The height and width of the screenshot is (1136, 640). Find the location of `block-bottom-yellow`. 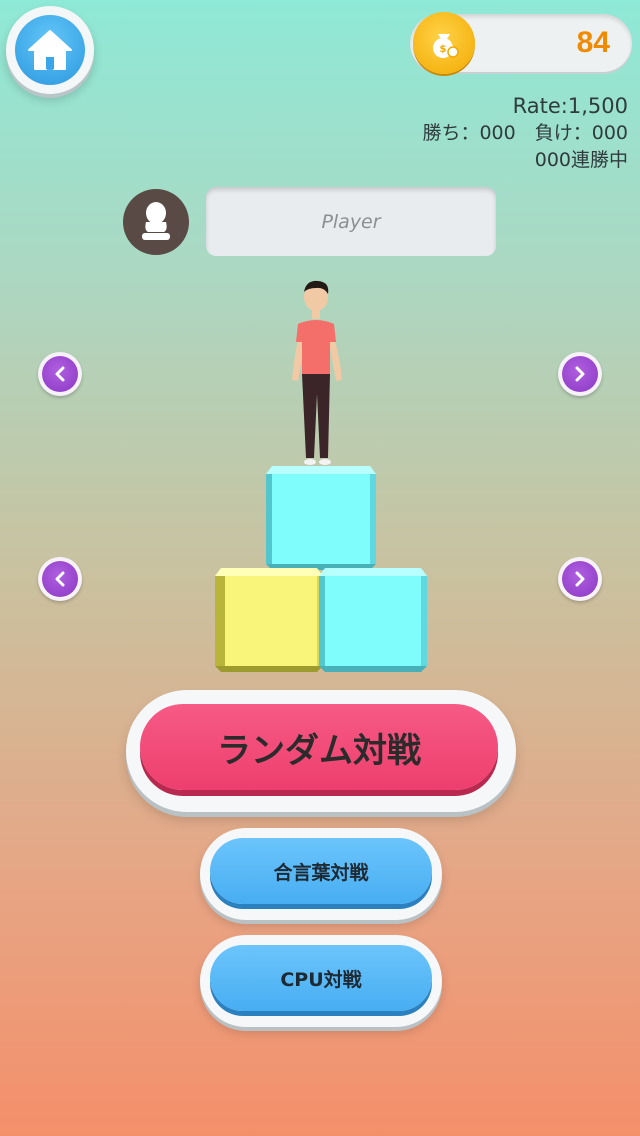

block-bottom-yellow is located at coordinates (269, 620).